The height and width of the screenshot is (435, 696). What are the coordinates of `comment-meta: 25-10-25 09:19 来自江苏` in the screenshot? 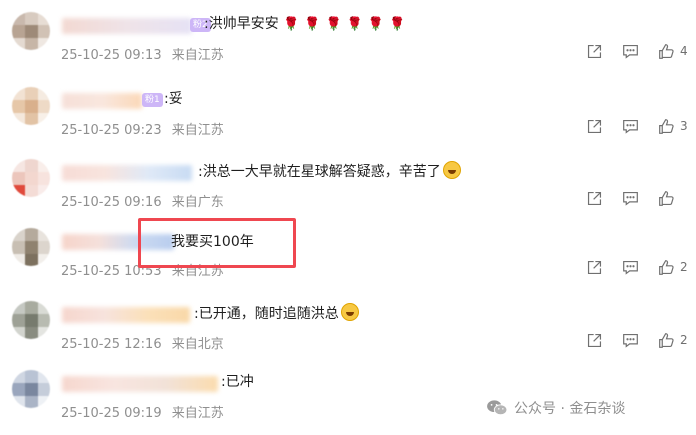 It's located at (142, 411).